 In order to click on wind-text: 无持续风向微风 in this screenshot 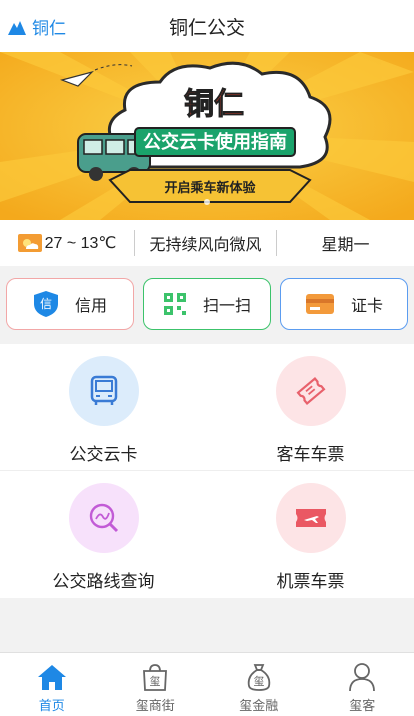, I will do `click(205, 245)`.